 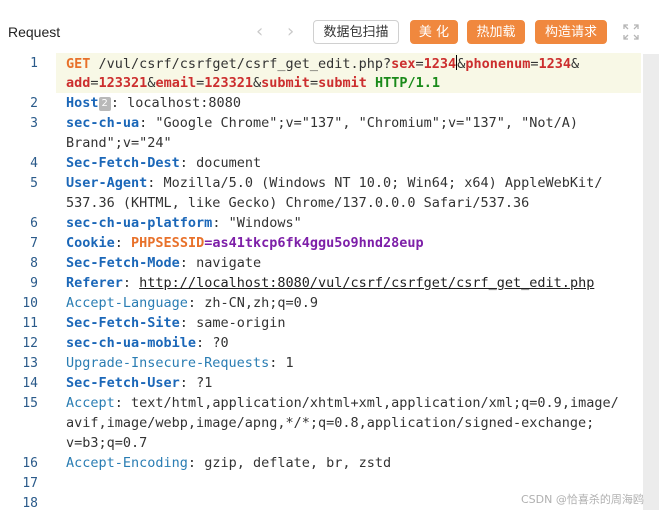 What do you see at coordinates (34, 283) in the screenshot?
I see `line-number: 9` at bounding box center [34, 283].